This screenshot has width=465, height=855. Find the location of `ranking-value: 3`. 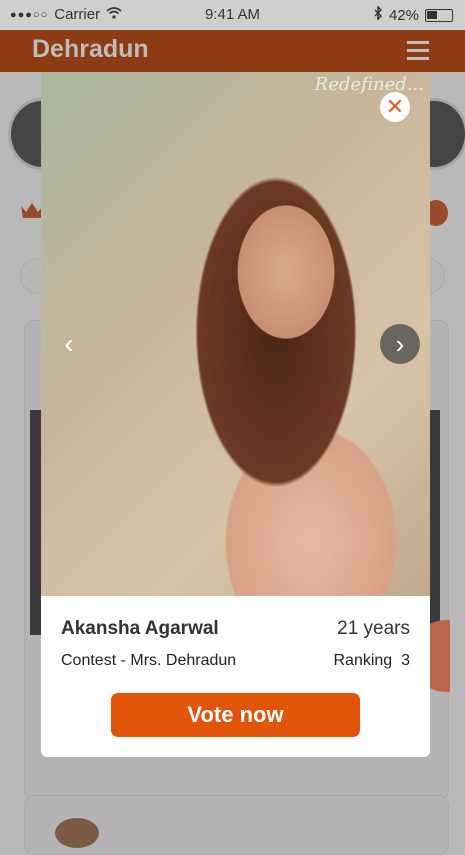

ranking-value: 3 is located at coordinates (405, 660).